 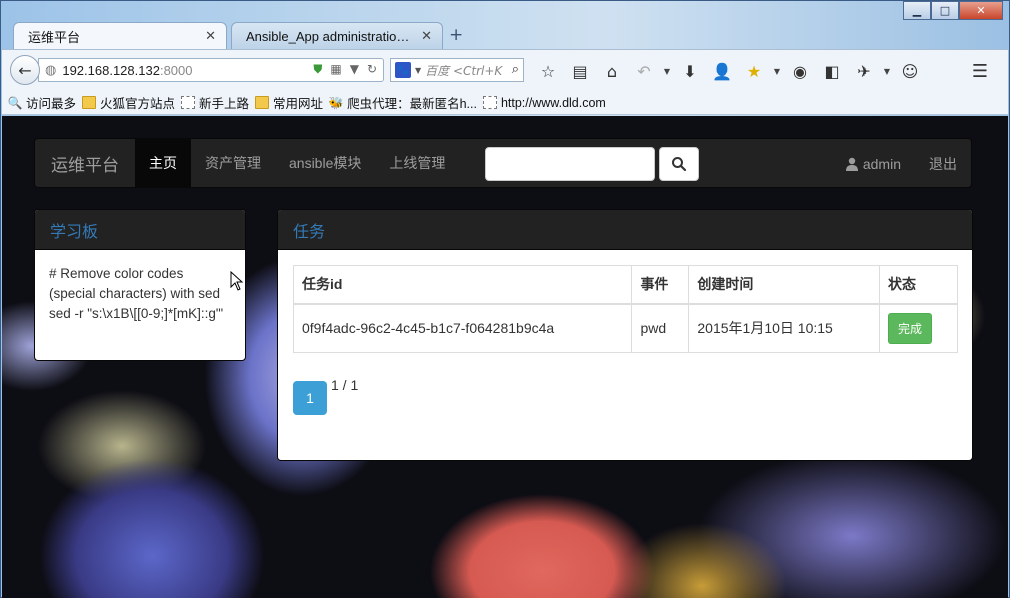 What do you see at coordinates (111, 70) in the screenshot?
I see `url-host: 192.168.128.132` at bounding box center [111, 70].